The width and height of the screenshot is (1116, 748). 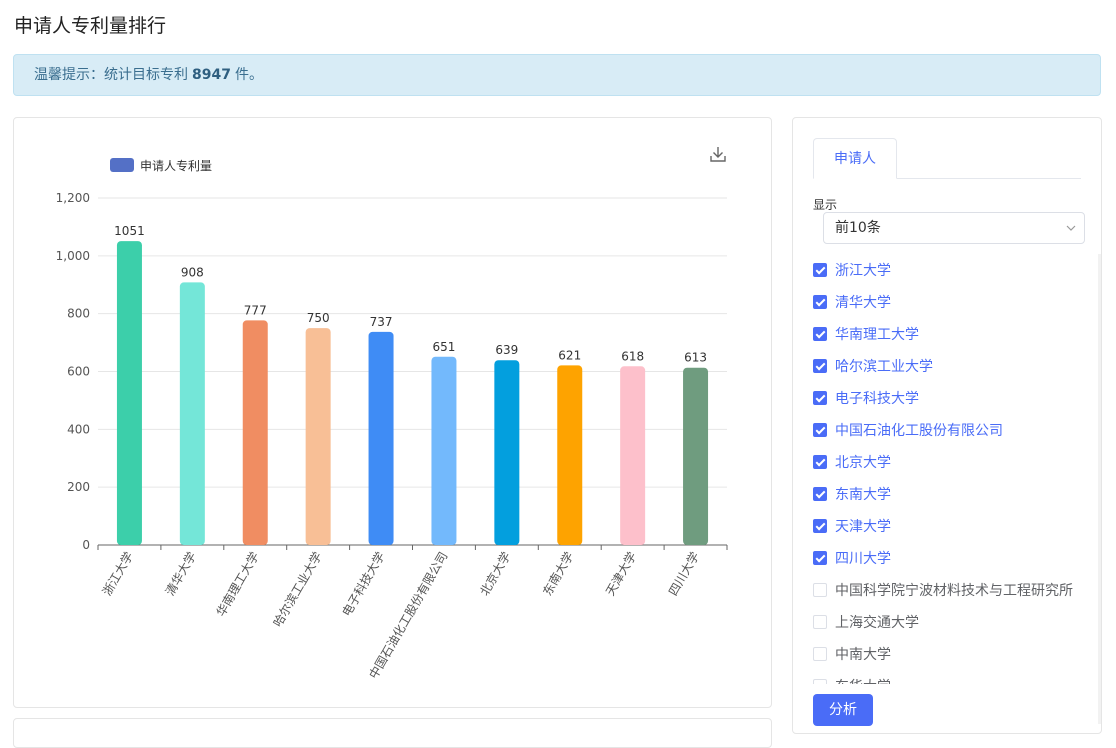 What do you see at coordinates (695, 358) in the screenshot?
I see `bar-value-label: 613` at bounding box center [695, 358].